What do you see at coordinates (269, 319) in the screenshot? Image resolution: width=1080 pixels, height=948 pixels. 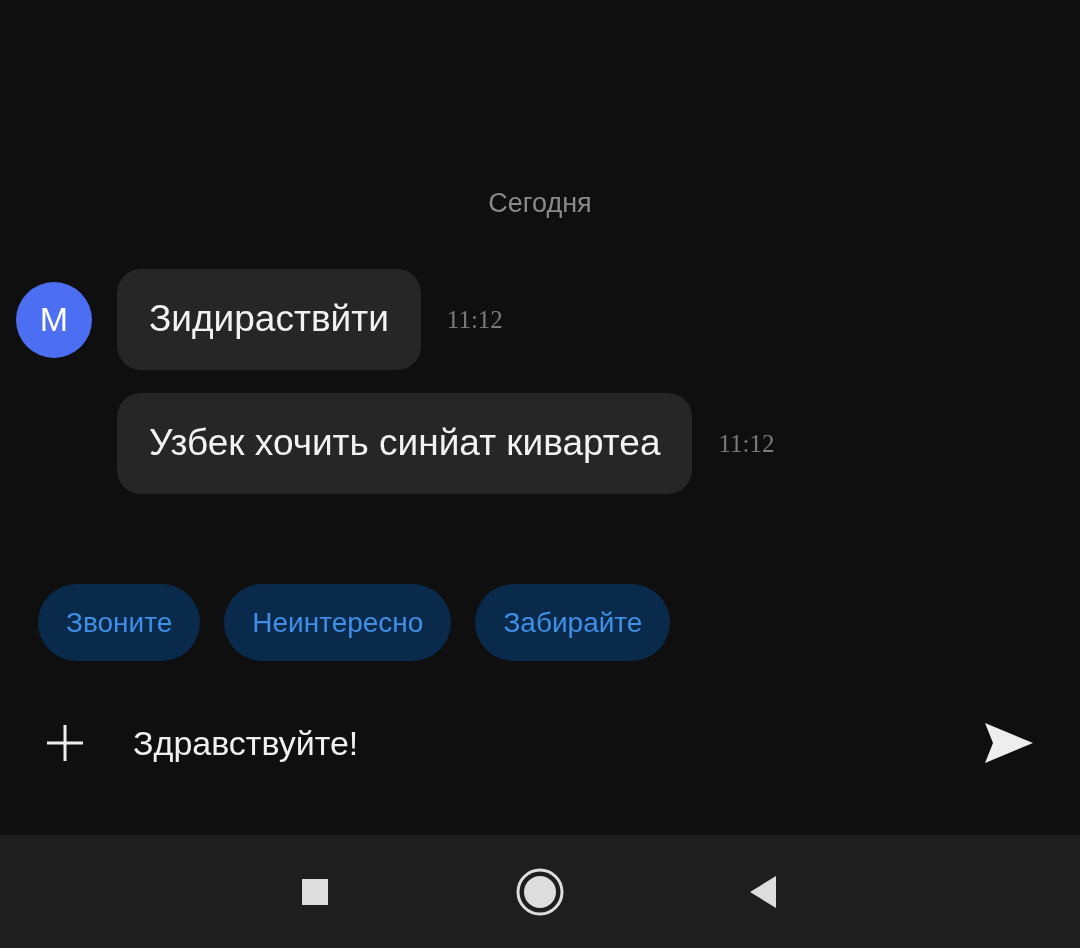 I see `message-bubble: Зидираствйти` at bounding box center [269, 319].